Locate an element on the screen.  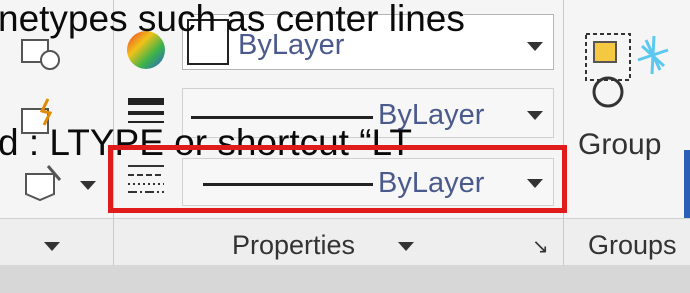
bottom-strip is located at coordinates (345, 279).